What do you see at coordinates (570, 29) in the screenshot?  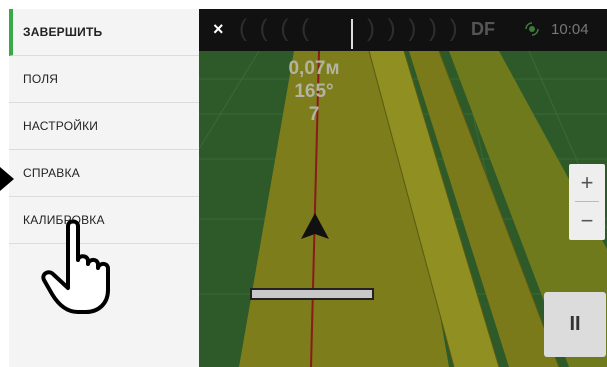 I see `clock-time: 10:04` at bounding box center [570, 29].